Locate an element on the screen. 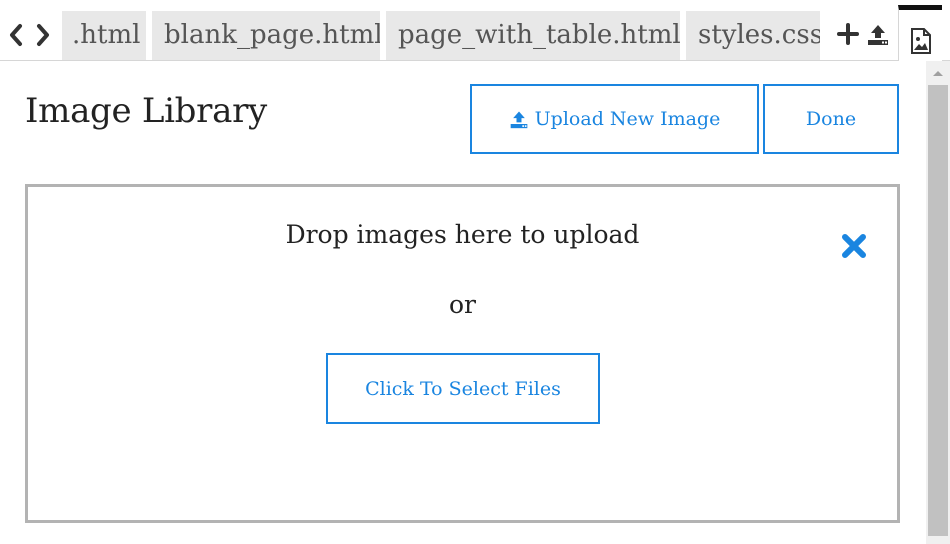  upload-new-image-button: Upload New Image is located at coordinates (614, 119).